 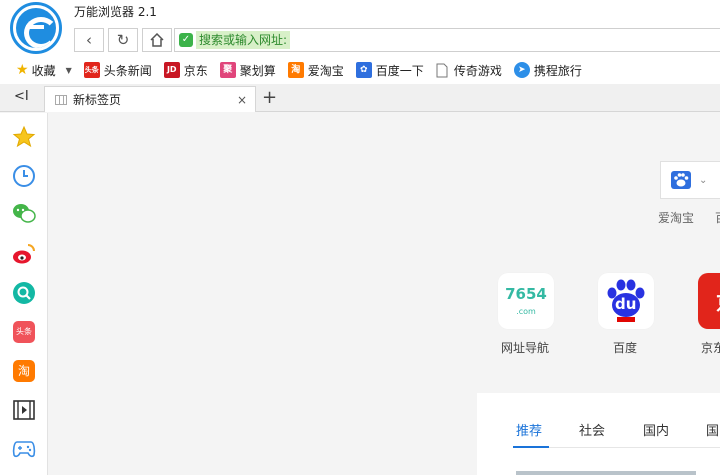 What do you see at coordinates (360, 98) in the screenshot?
I see `tab-bar: <I 新标签页 × +` at bounding box center [360, 98].